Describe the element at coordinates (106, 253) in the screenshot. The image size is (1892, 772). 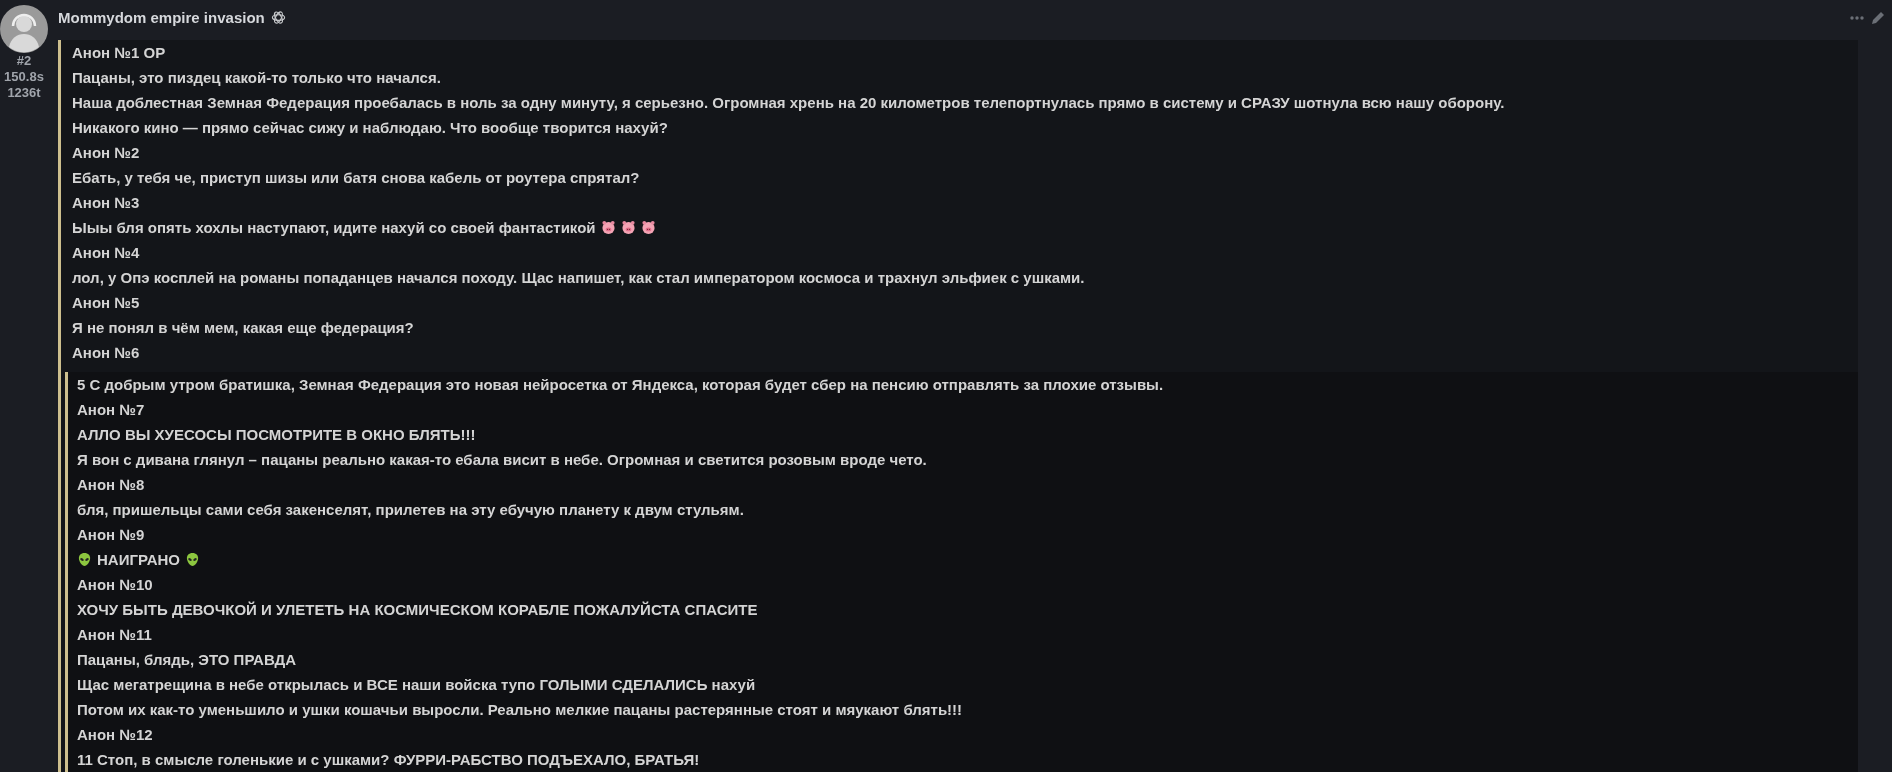
I see `message-text: Анон №4` at that location.